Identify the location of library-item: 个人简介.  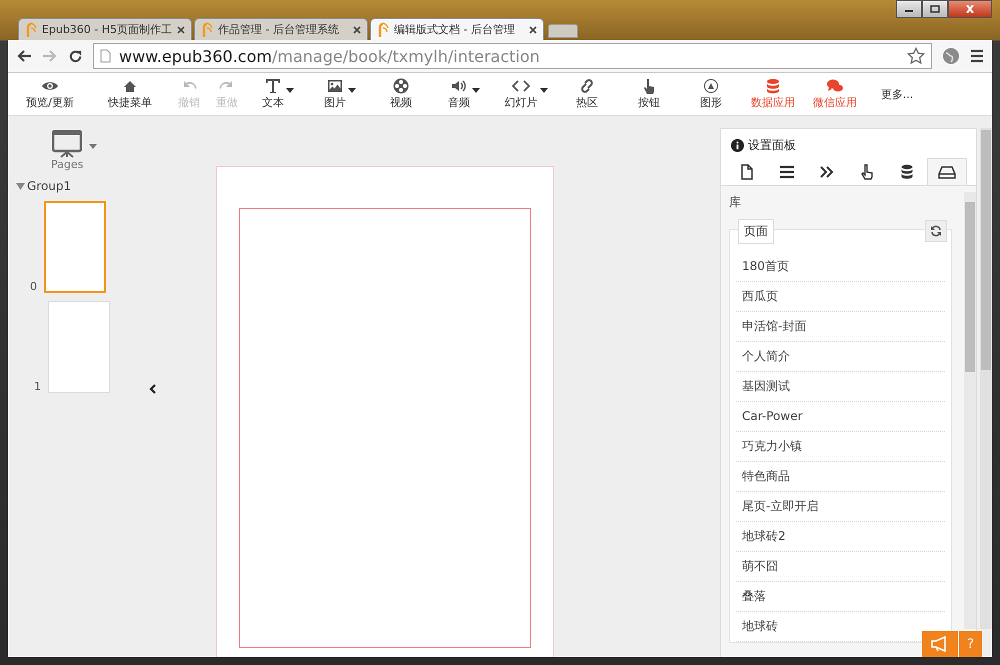
(840, 357).